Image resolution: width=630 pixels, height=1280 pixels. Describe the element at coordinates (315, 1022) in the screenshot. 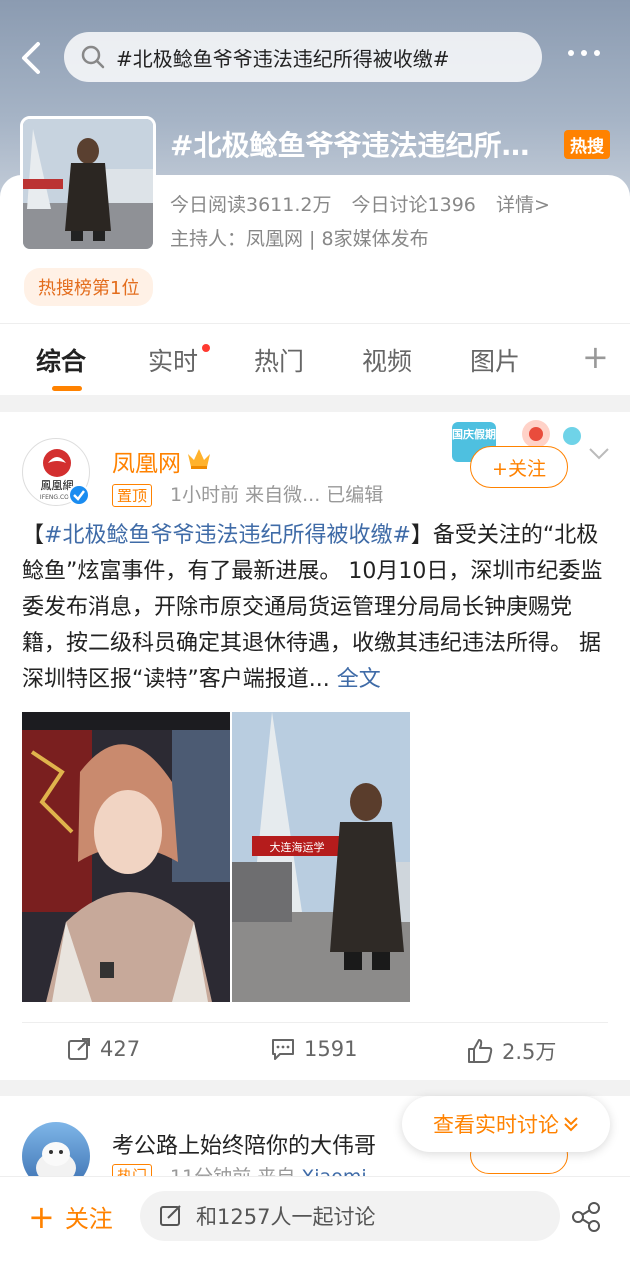

I see `divider` at that location.